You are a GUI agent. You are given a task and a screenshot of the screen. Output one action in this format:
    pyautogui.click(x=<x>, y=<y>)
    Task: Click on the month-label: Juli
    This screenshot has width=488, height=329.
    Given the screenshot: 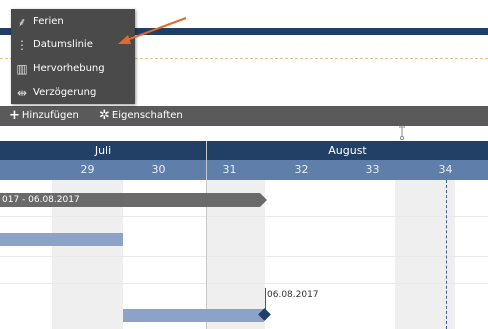 What is the action you would take?
    pyautogui.click(x=103, y=150)
    